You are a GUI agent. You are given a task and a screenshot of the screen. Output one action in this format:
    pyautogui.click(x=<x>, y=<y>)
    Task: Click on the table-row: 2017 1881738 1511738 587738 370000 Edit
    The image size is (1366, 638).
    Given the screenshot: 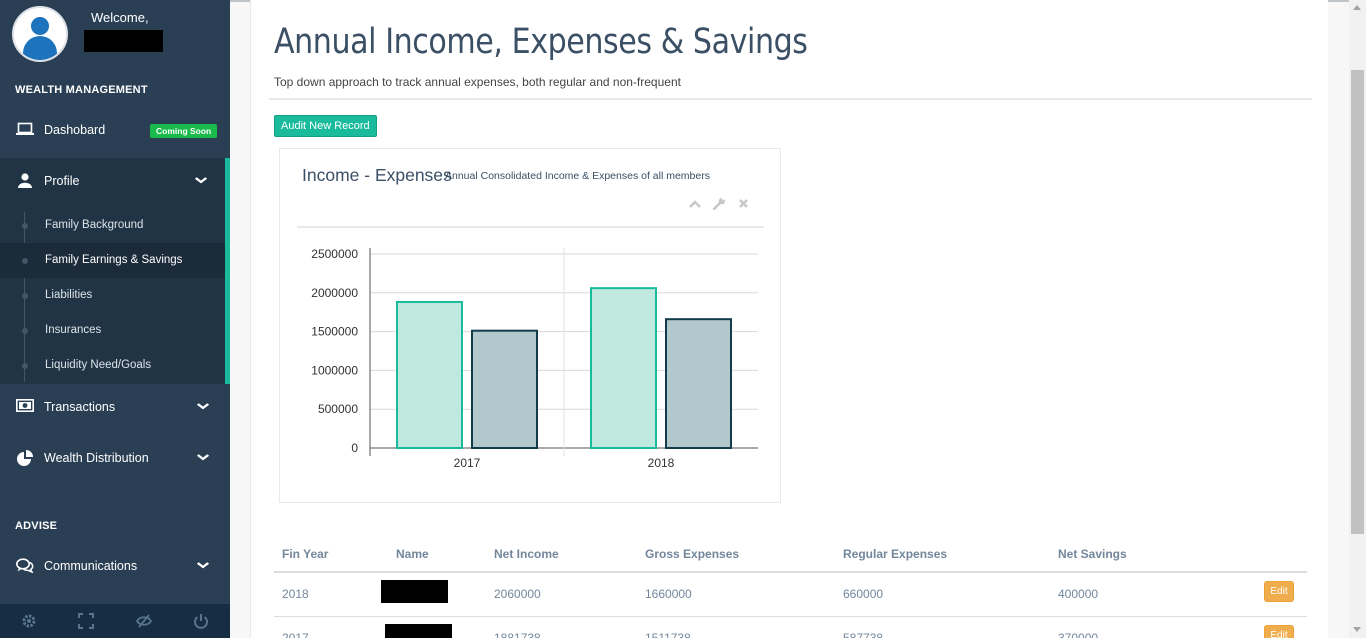 What is the action you would take?
    pyautogui.click(x=790, y=627)
    